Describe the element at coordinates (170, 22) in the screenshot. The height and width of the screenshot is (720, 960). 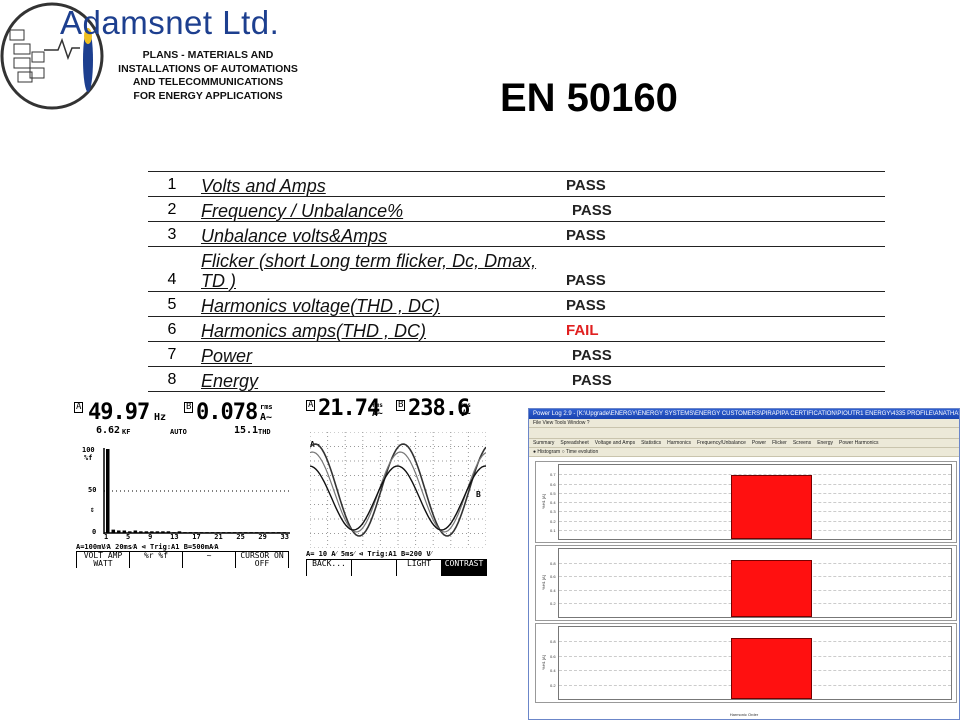
I see `company-name: Adamsnet Ltd.` at that location.